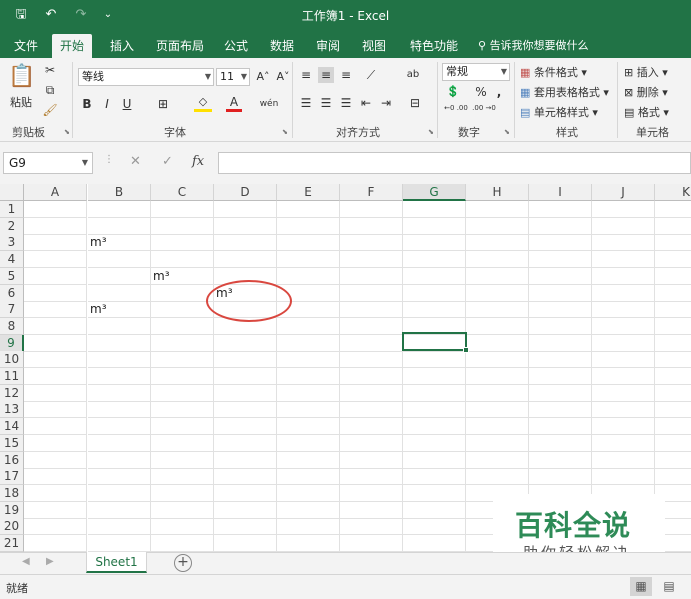  Describe the element at coordinates (119, 276) in the screenshot. I see `cell-b5` at that location.